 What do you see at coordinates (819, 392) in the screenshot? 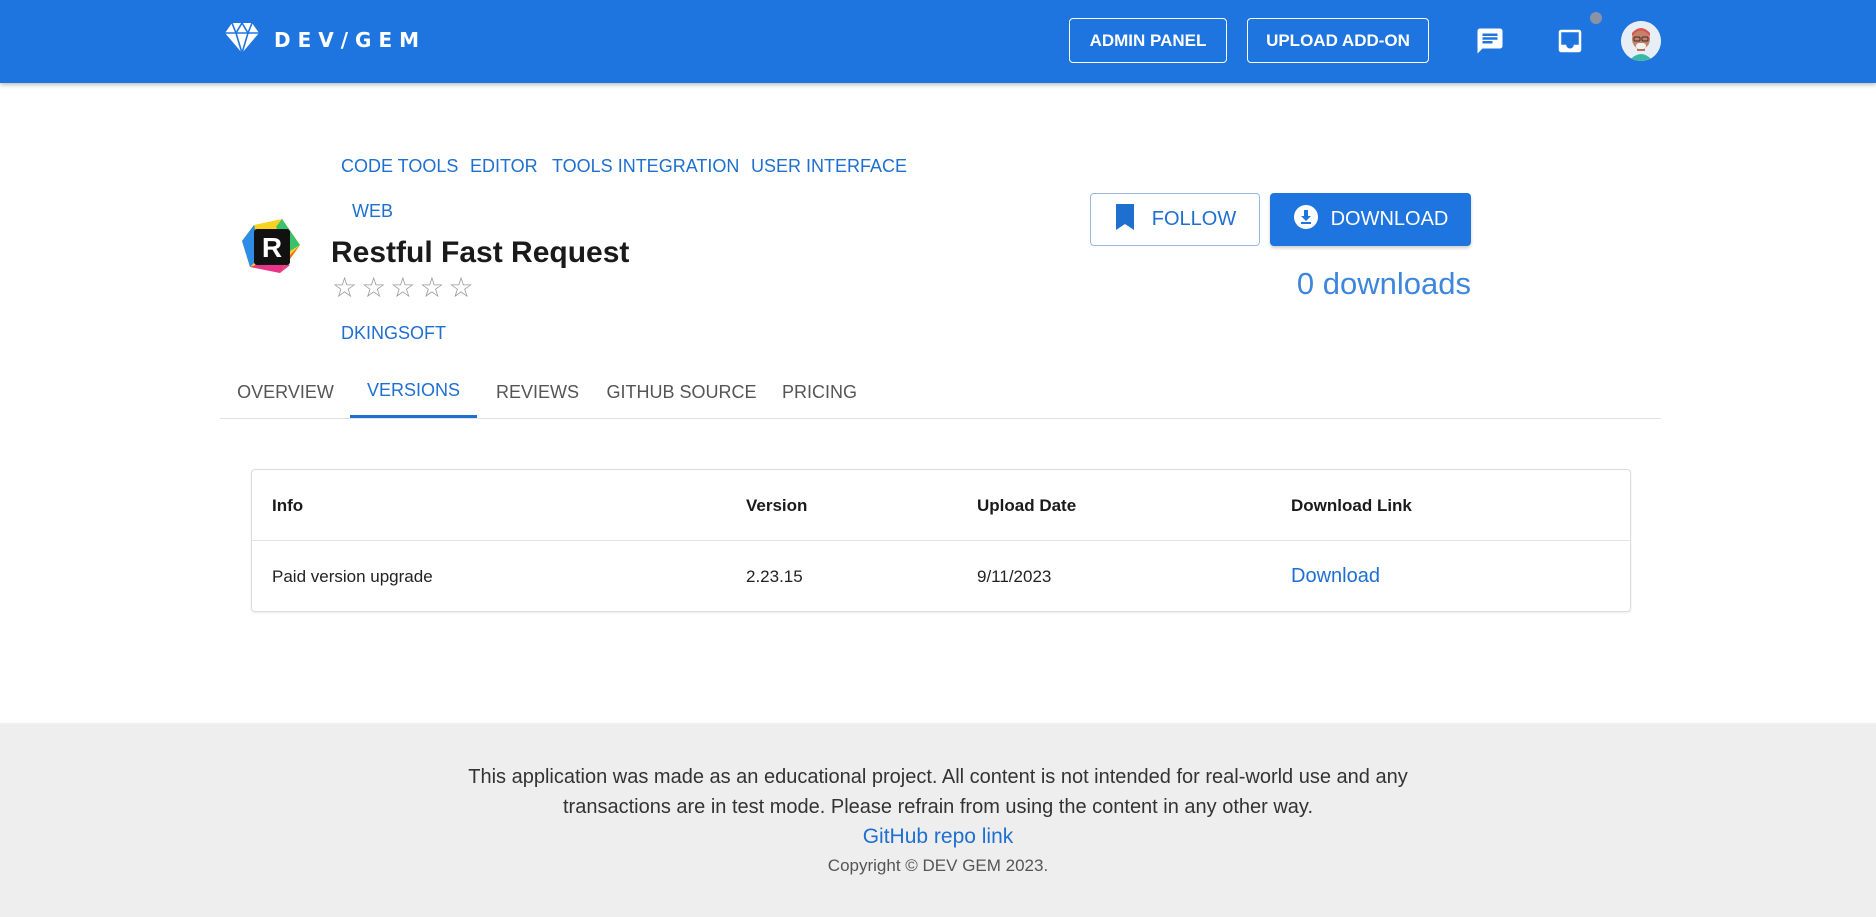
I see `tab-pricing: PRICING` at bounding box center [819, 392].